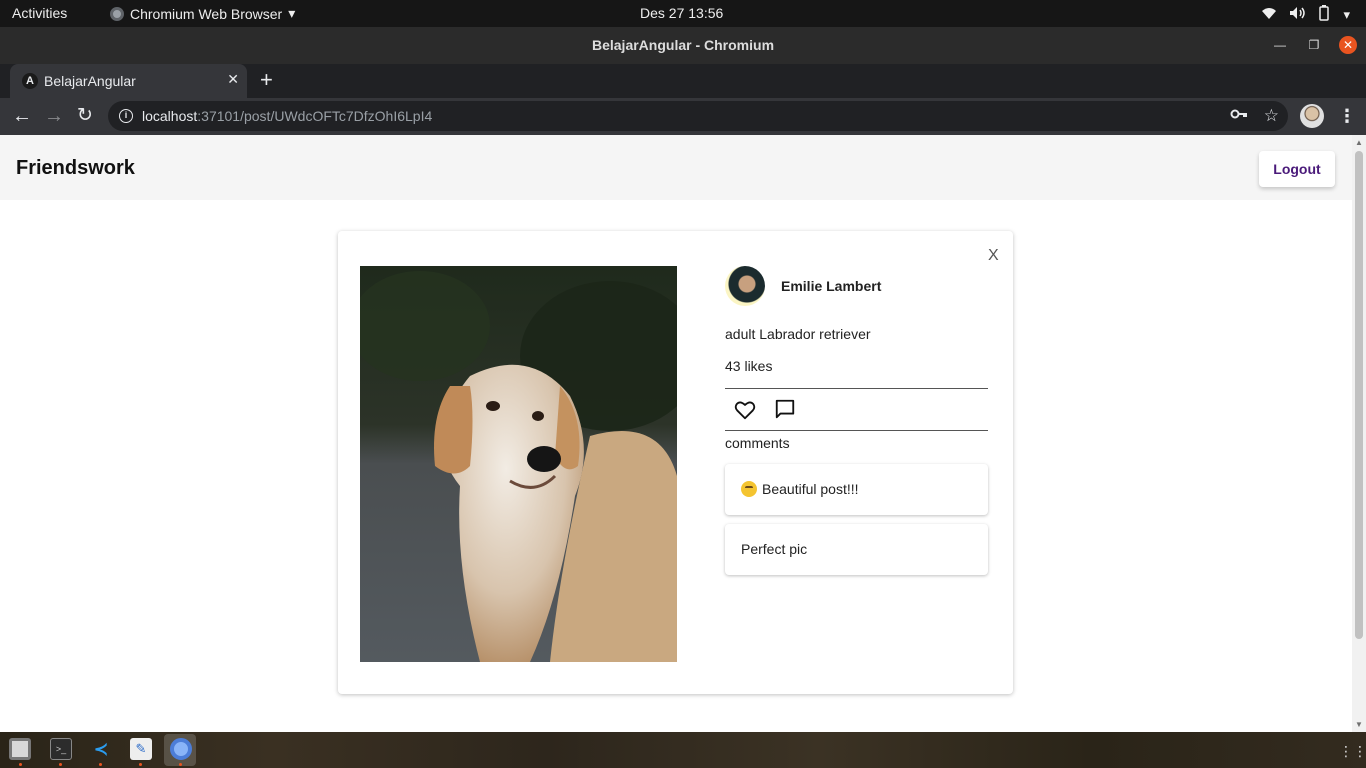  What do you see at coordinates (54, 116) in the screenshot?
I see `forward-button: →` at bounding box center [54, 116].